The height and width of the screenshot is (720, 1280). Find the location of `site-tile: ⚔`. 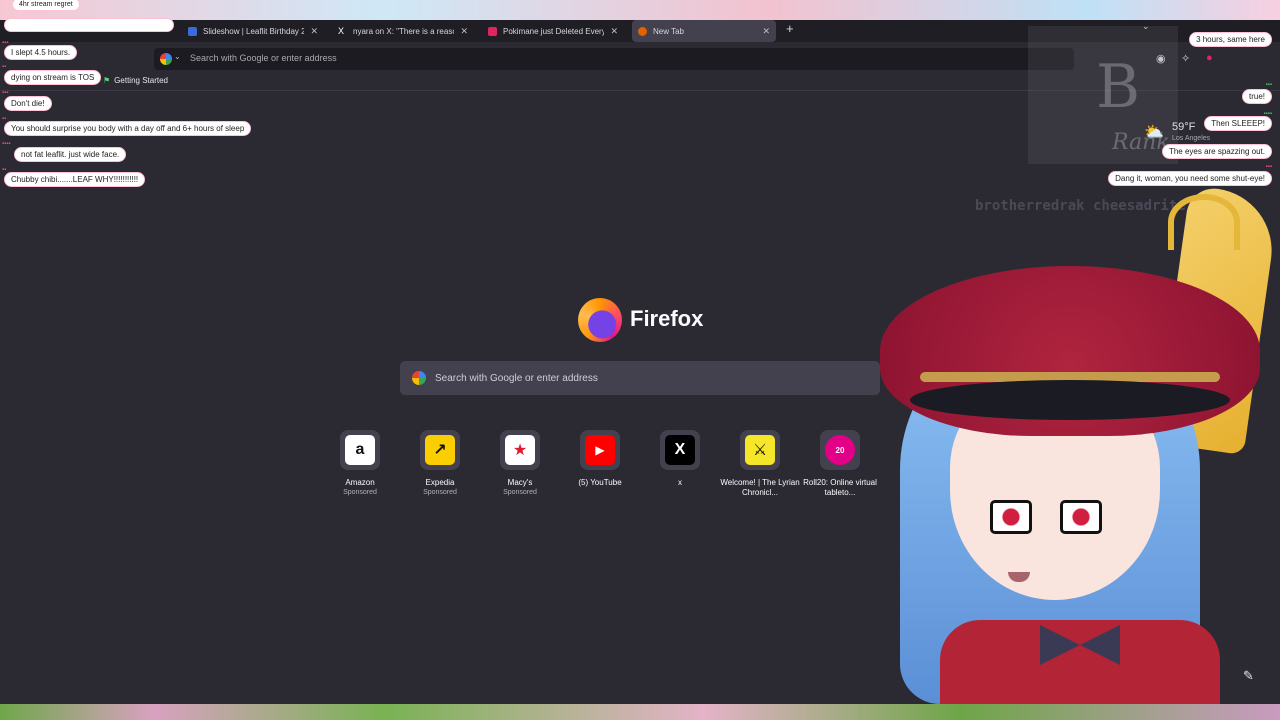

site-tile: ⚔ is located at coordinates (760, 450).